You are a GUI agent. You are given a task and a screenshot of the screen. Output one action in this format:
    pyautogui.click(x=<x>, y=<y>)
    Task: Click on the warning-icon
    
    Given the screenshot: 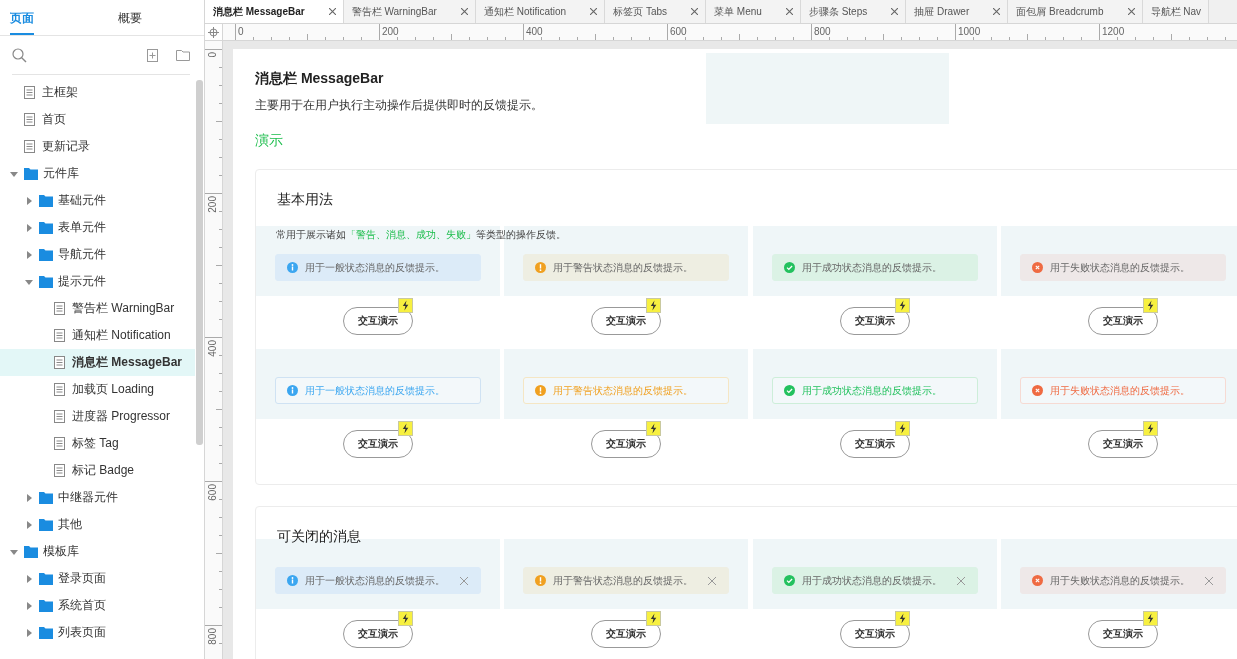 What is the action you would take?
    pyautogui.click(x=541, y=267)
    